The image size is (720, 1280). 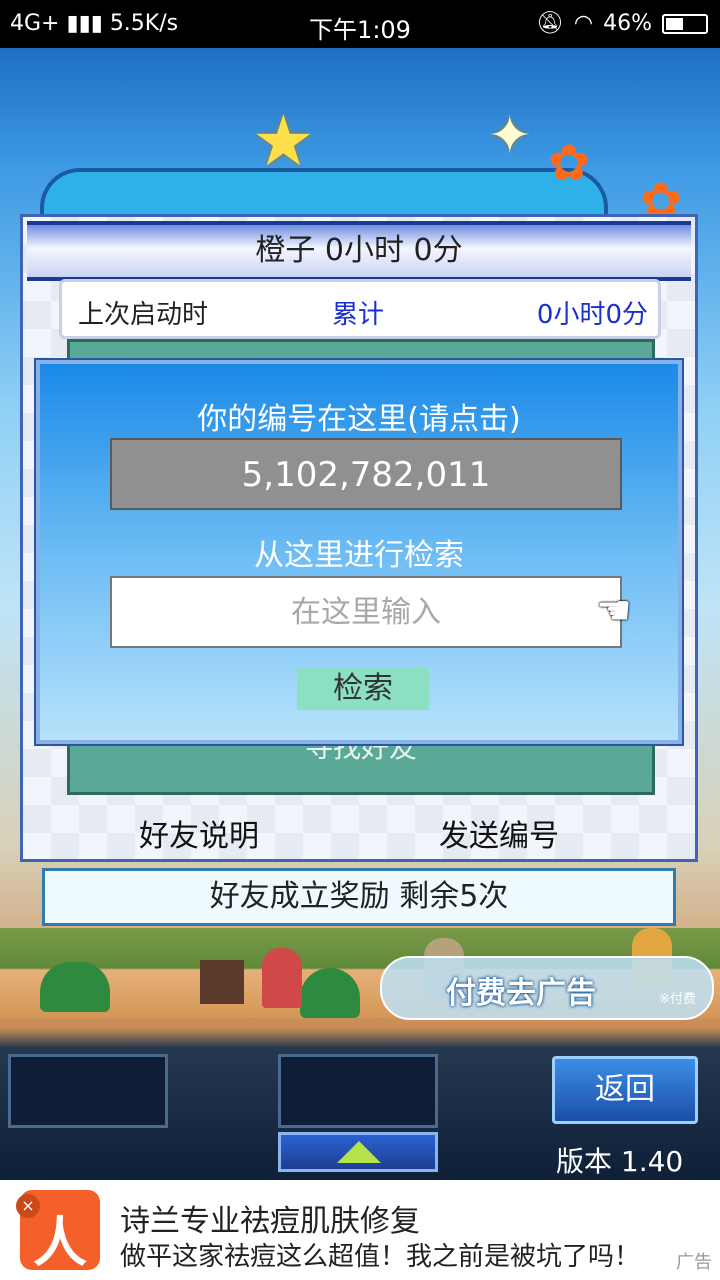 I want to click on remove-ads-button: 付费去广告 ※付费, so click(x=547, y=988).